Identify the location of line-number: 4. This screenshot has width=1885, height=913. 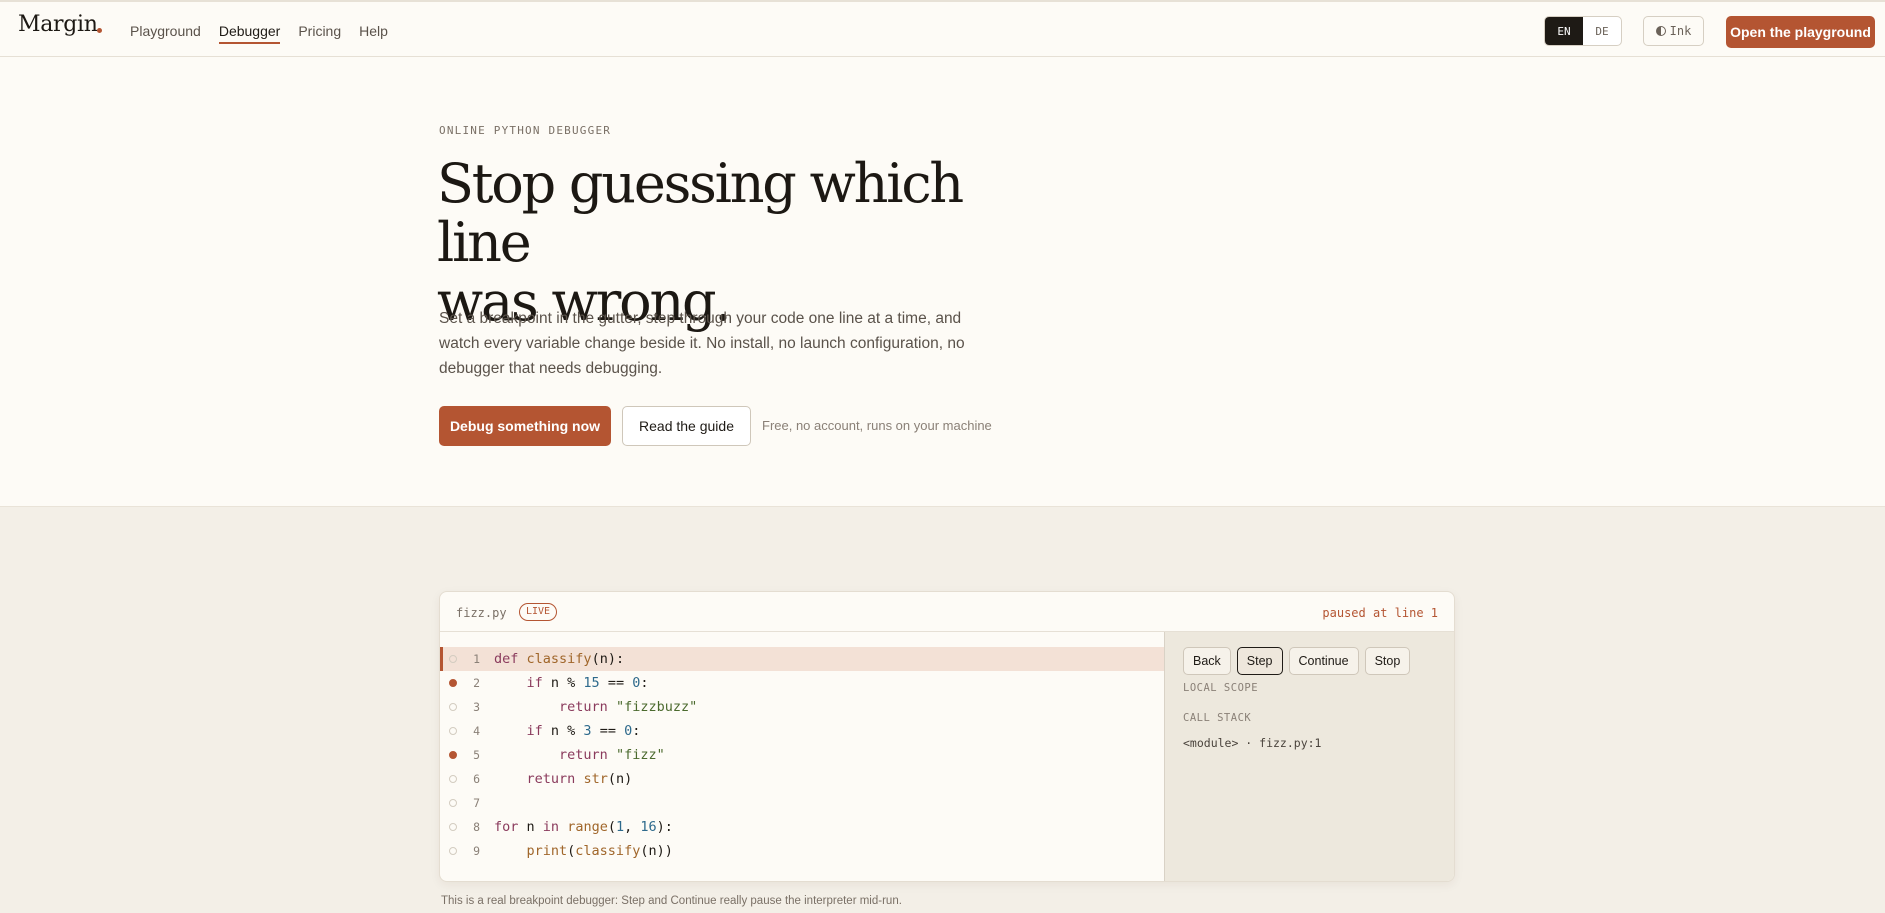
(476, 731).